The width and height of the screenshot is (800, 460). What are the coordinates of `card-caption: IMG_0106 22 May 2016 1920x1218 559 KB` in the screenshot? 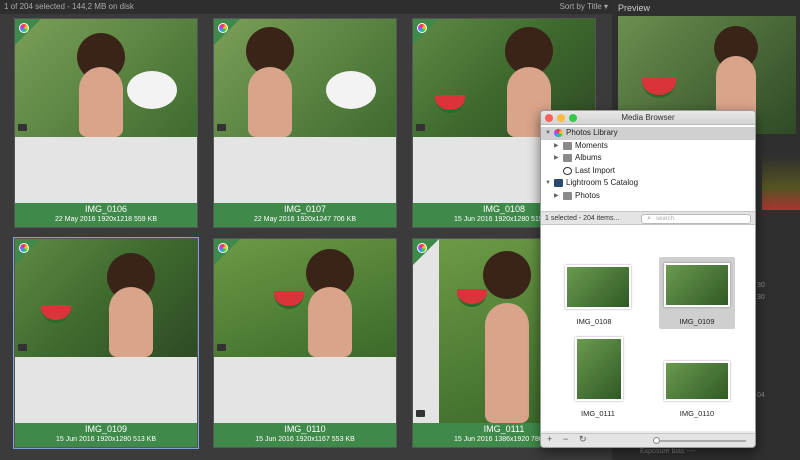 It's located at (106, 215).